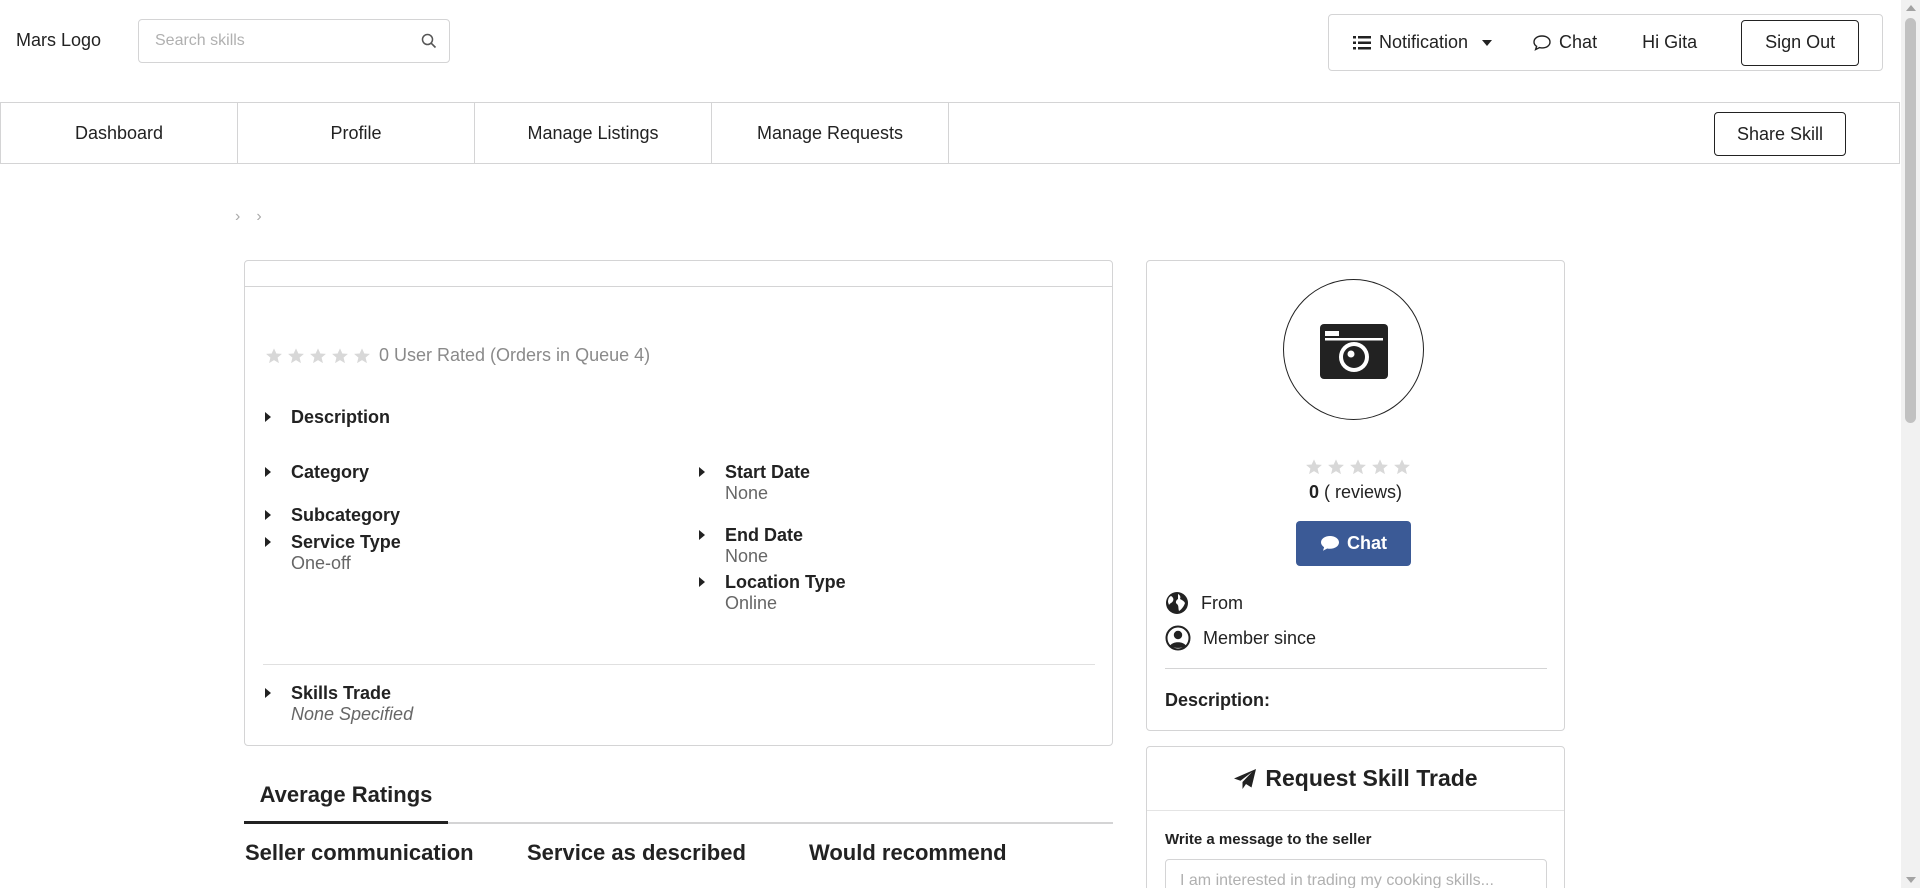 The height and width of the screenshot is (888, 1920). I want to click on start-date-item: Start Date None, so click(754, 482).